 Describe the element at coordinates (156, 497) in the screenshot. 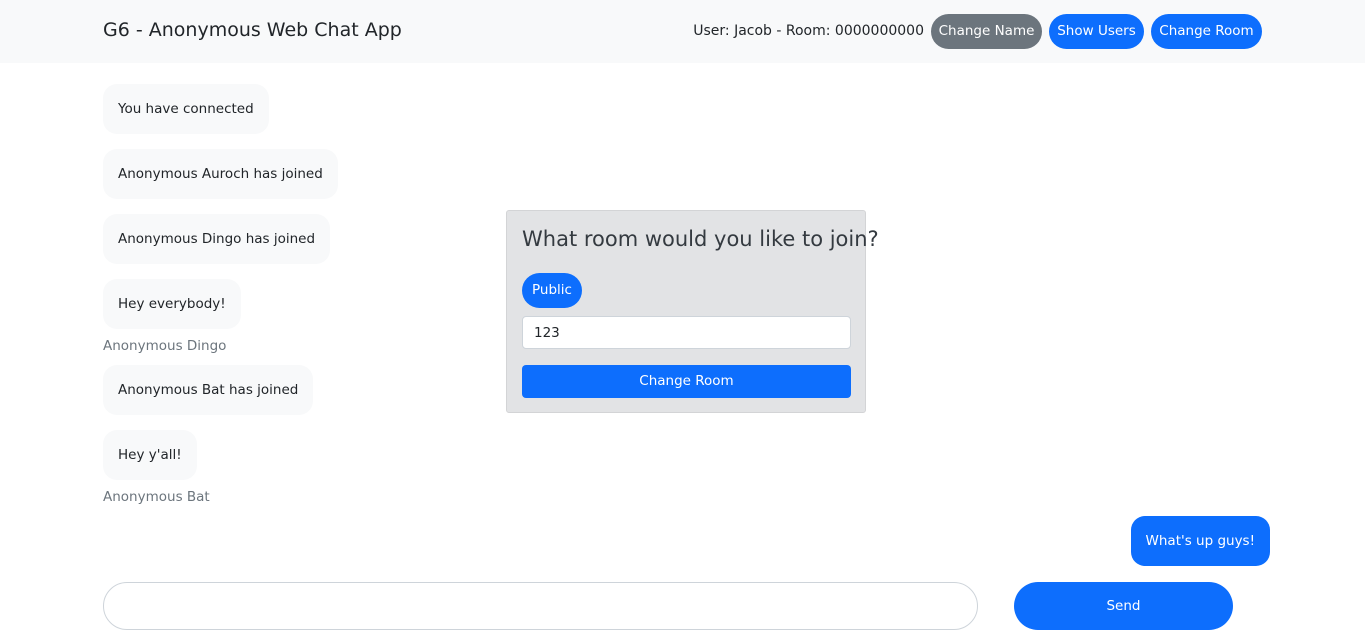

I see `message-sender: Anonymous Bat` at that location.